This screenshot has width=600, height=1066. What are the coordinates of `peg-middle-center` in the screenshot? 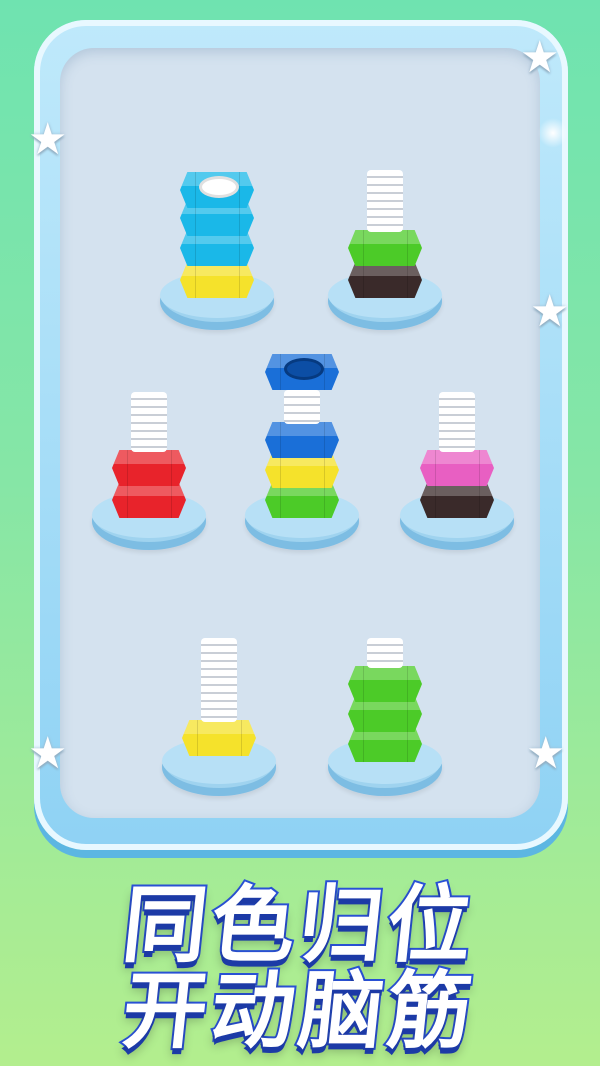 It's located at (302, 456).